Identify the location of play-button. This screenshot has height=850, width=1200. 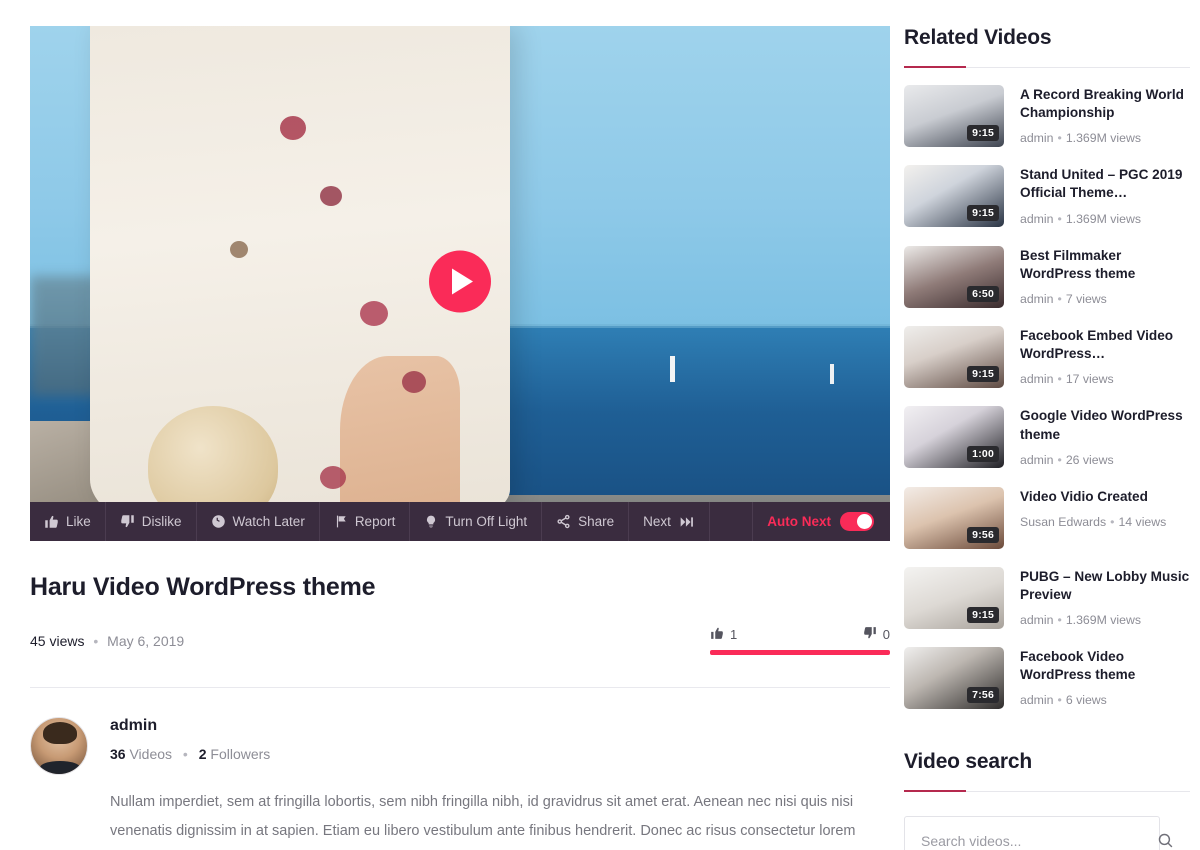
(460, 281).